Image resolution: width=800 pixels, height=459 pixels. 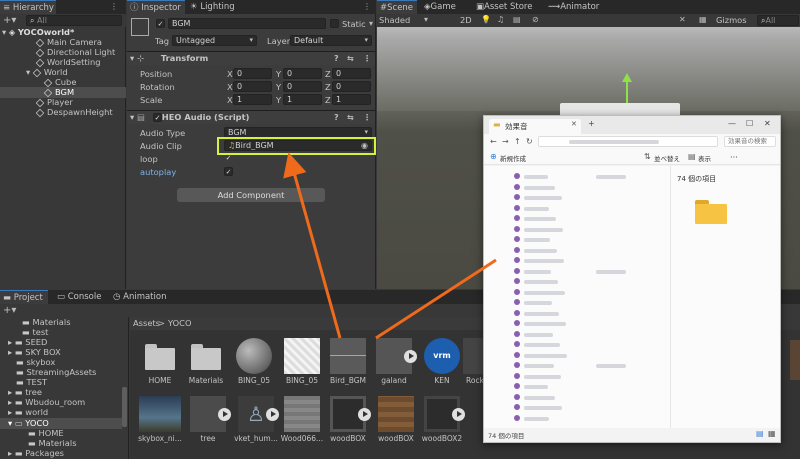 I want to click on annotation-arrows, so click(x=390, y=246).